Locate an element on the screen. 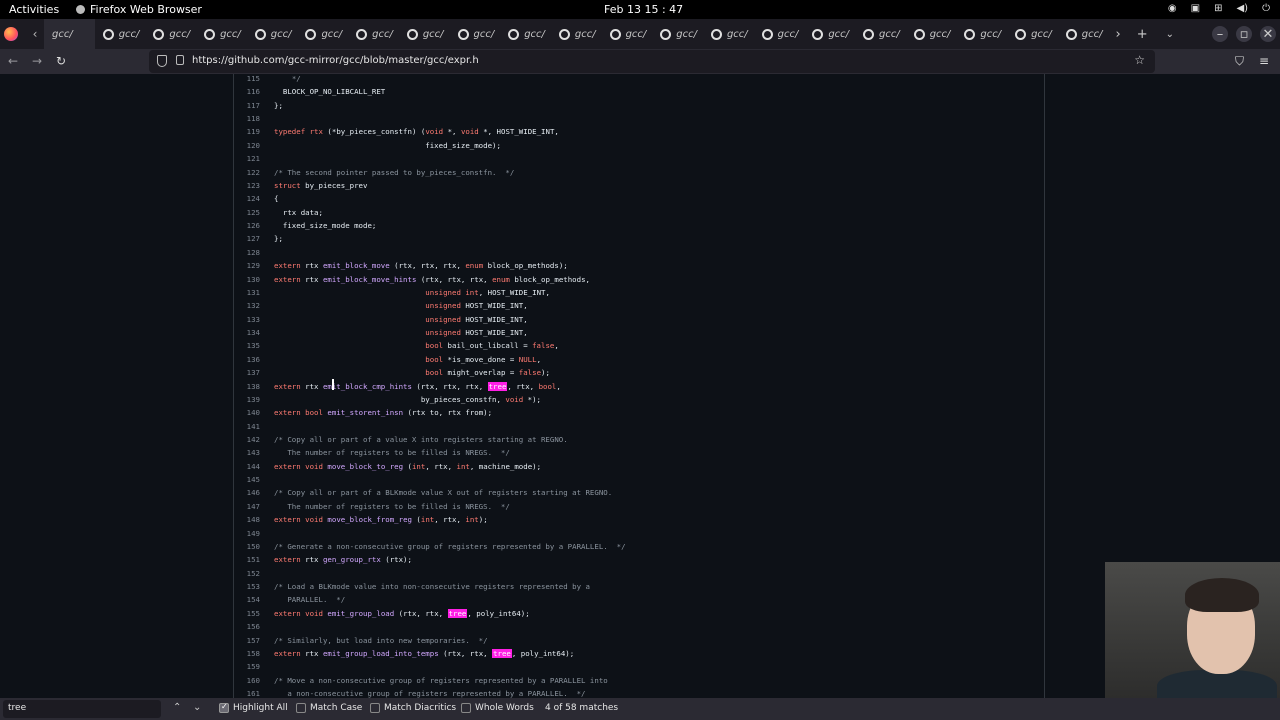  line-number: 116 is located at coordinates (247, 91).